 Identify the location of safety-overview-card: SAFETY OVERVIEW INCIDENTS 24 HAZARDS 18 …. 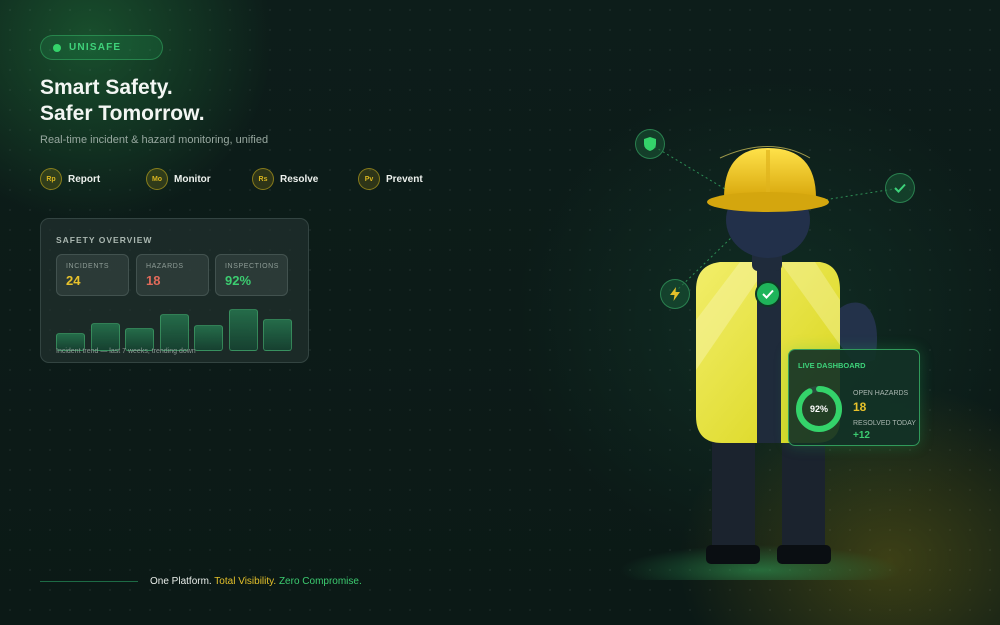
(174, 290).